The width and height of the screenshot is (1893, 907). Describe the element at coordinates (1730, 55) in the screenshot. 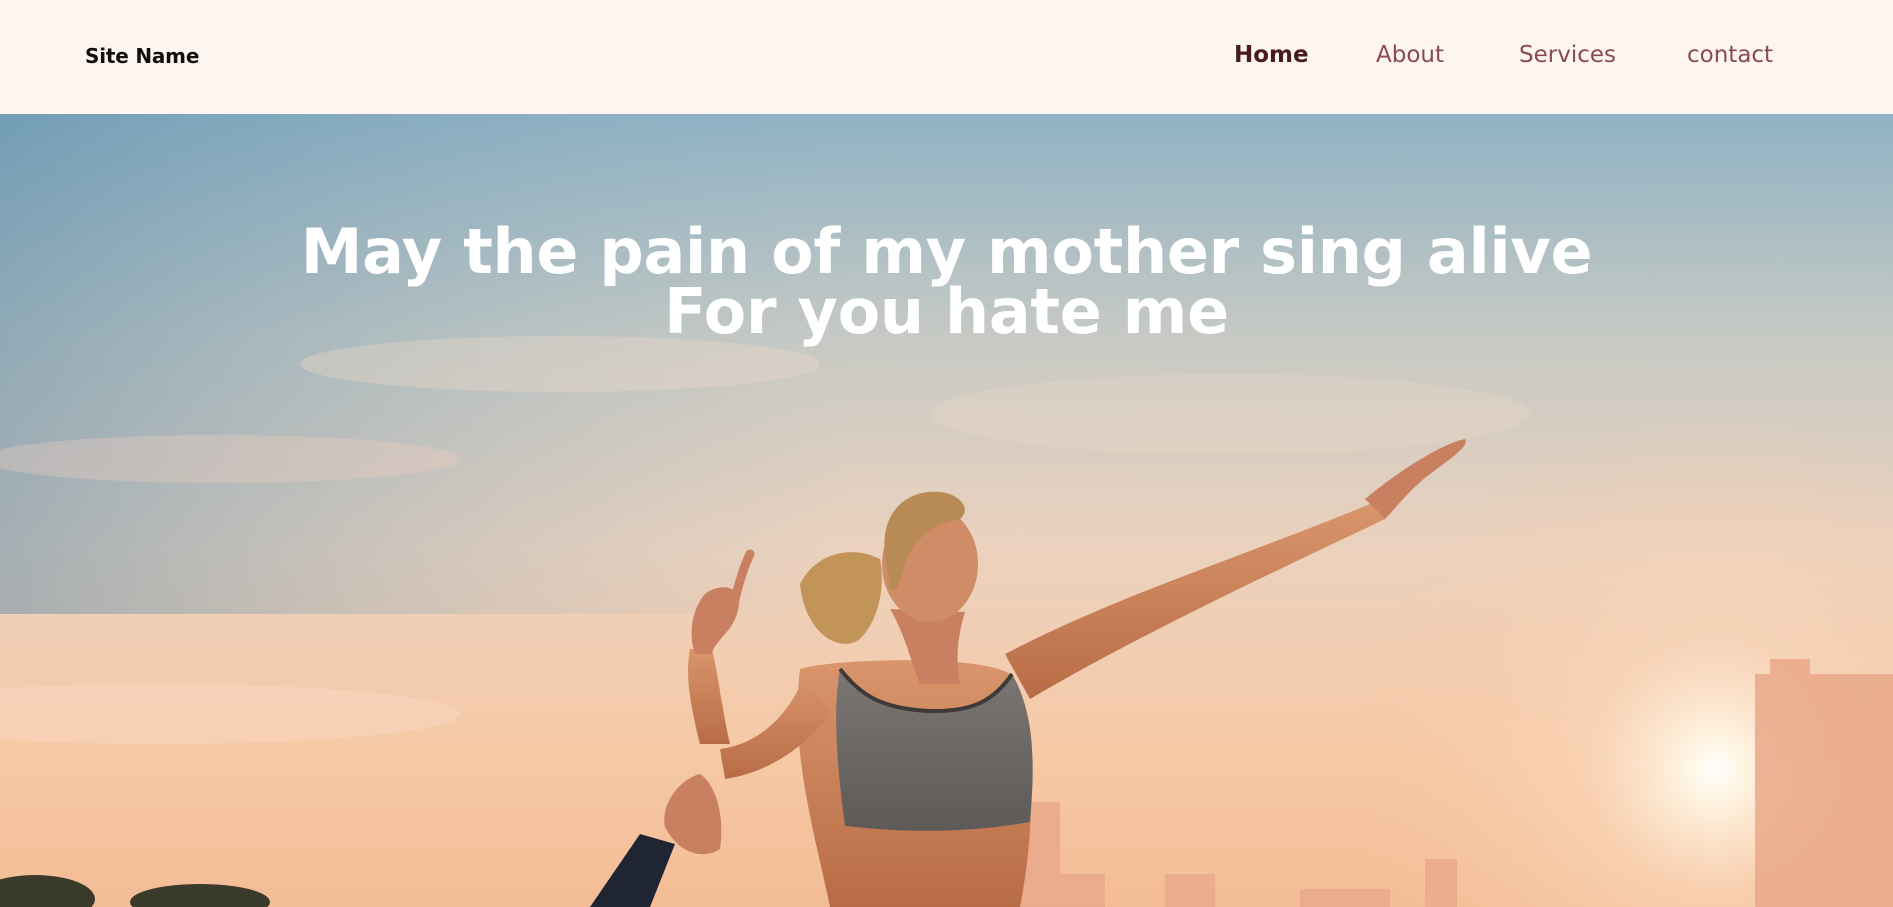

I see `nav-contact-link: contact` at that location.